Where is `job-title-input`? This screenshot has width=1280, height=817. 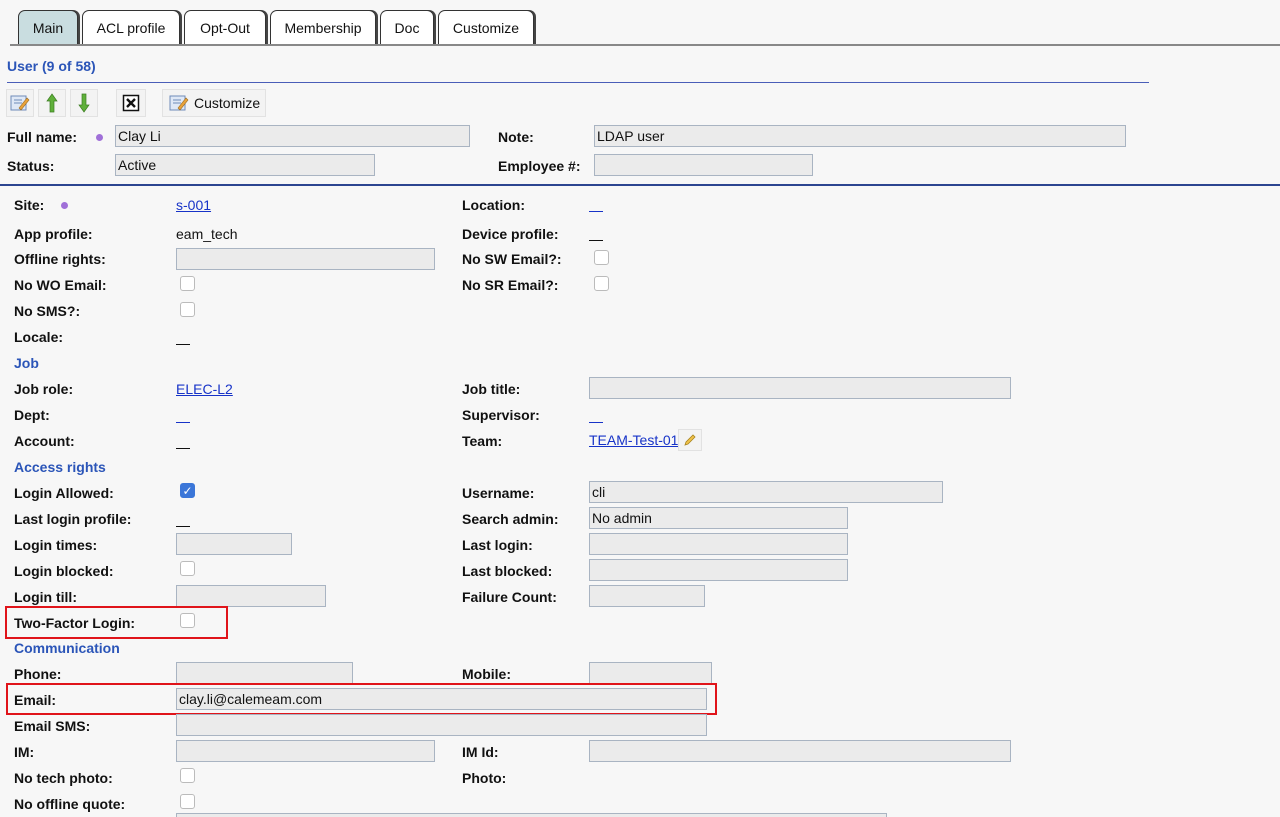
job-title-input is located at coordinates (800, 388).